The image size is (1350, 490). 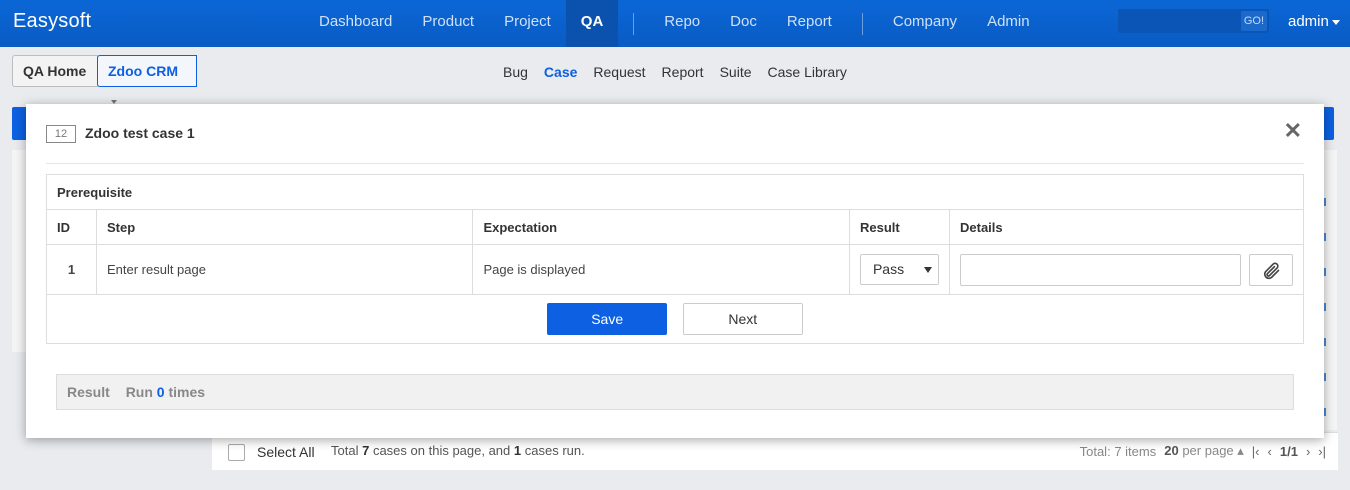 I want to click on user-name: admin, so click(x=1308, y=21).